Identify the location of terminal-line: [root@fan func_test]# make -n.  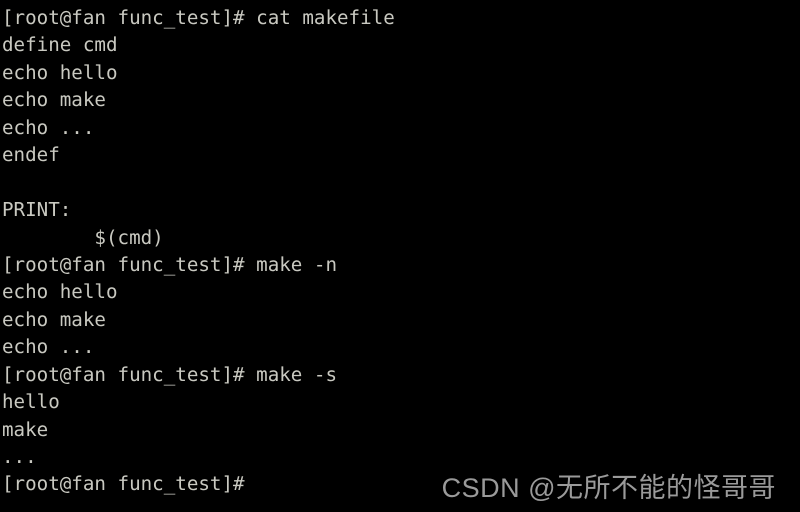
(170, 264).